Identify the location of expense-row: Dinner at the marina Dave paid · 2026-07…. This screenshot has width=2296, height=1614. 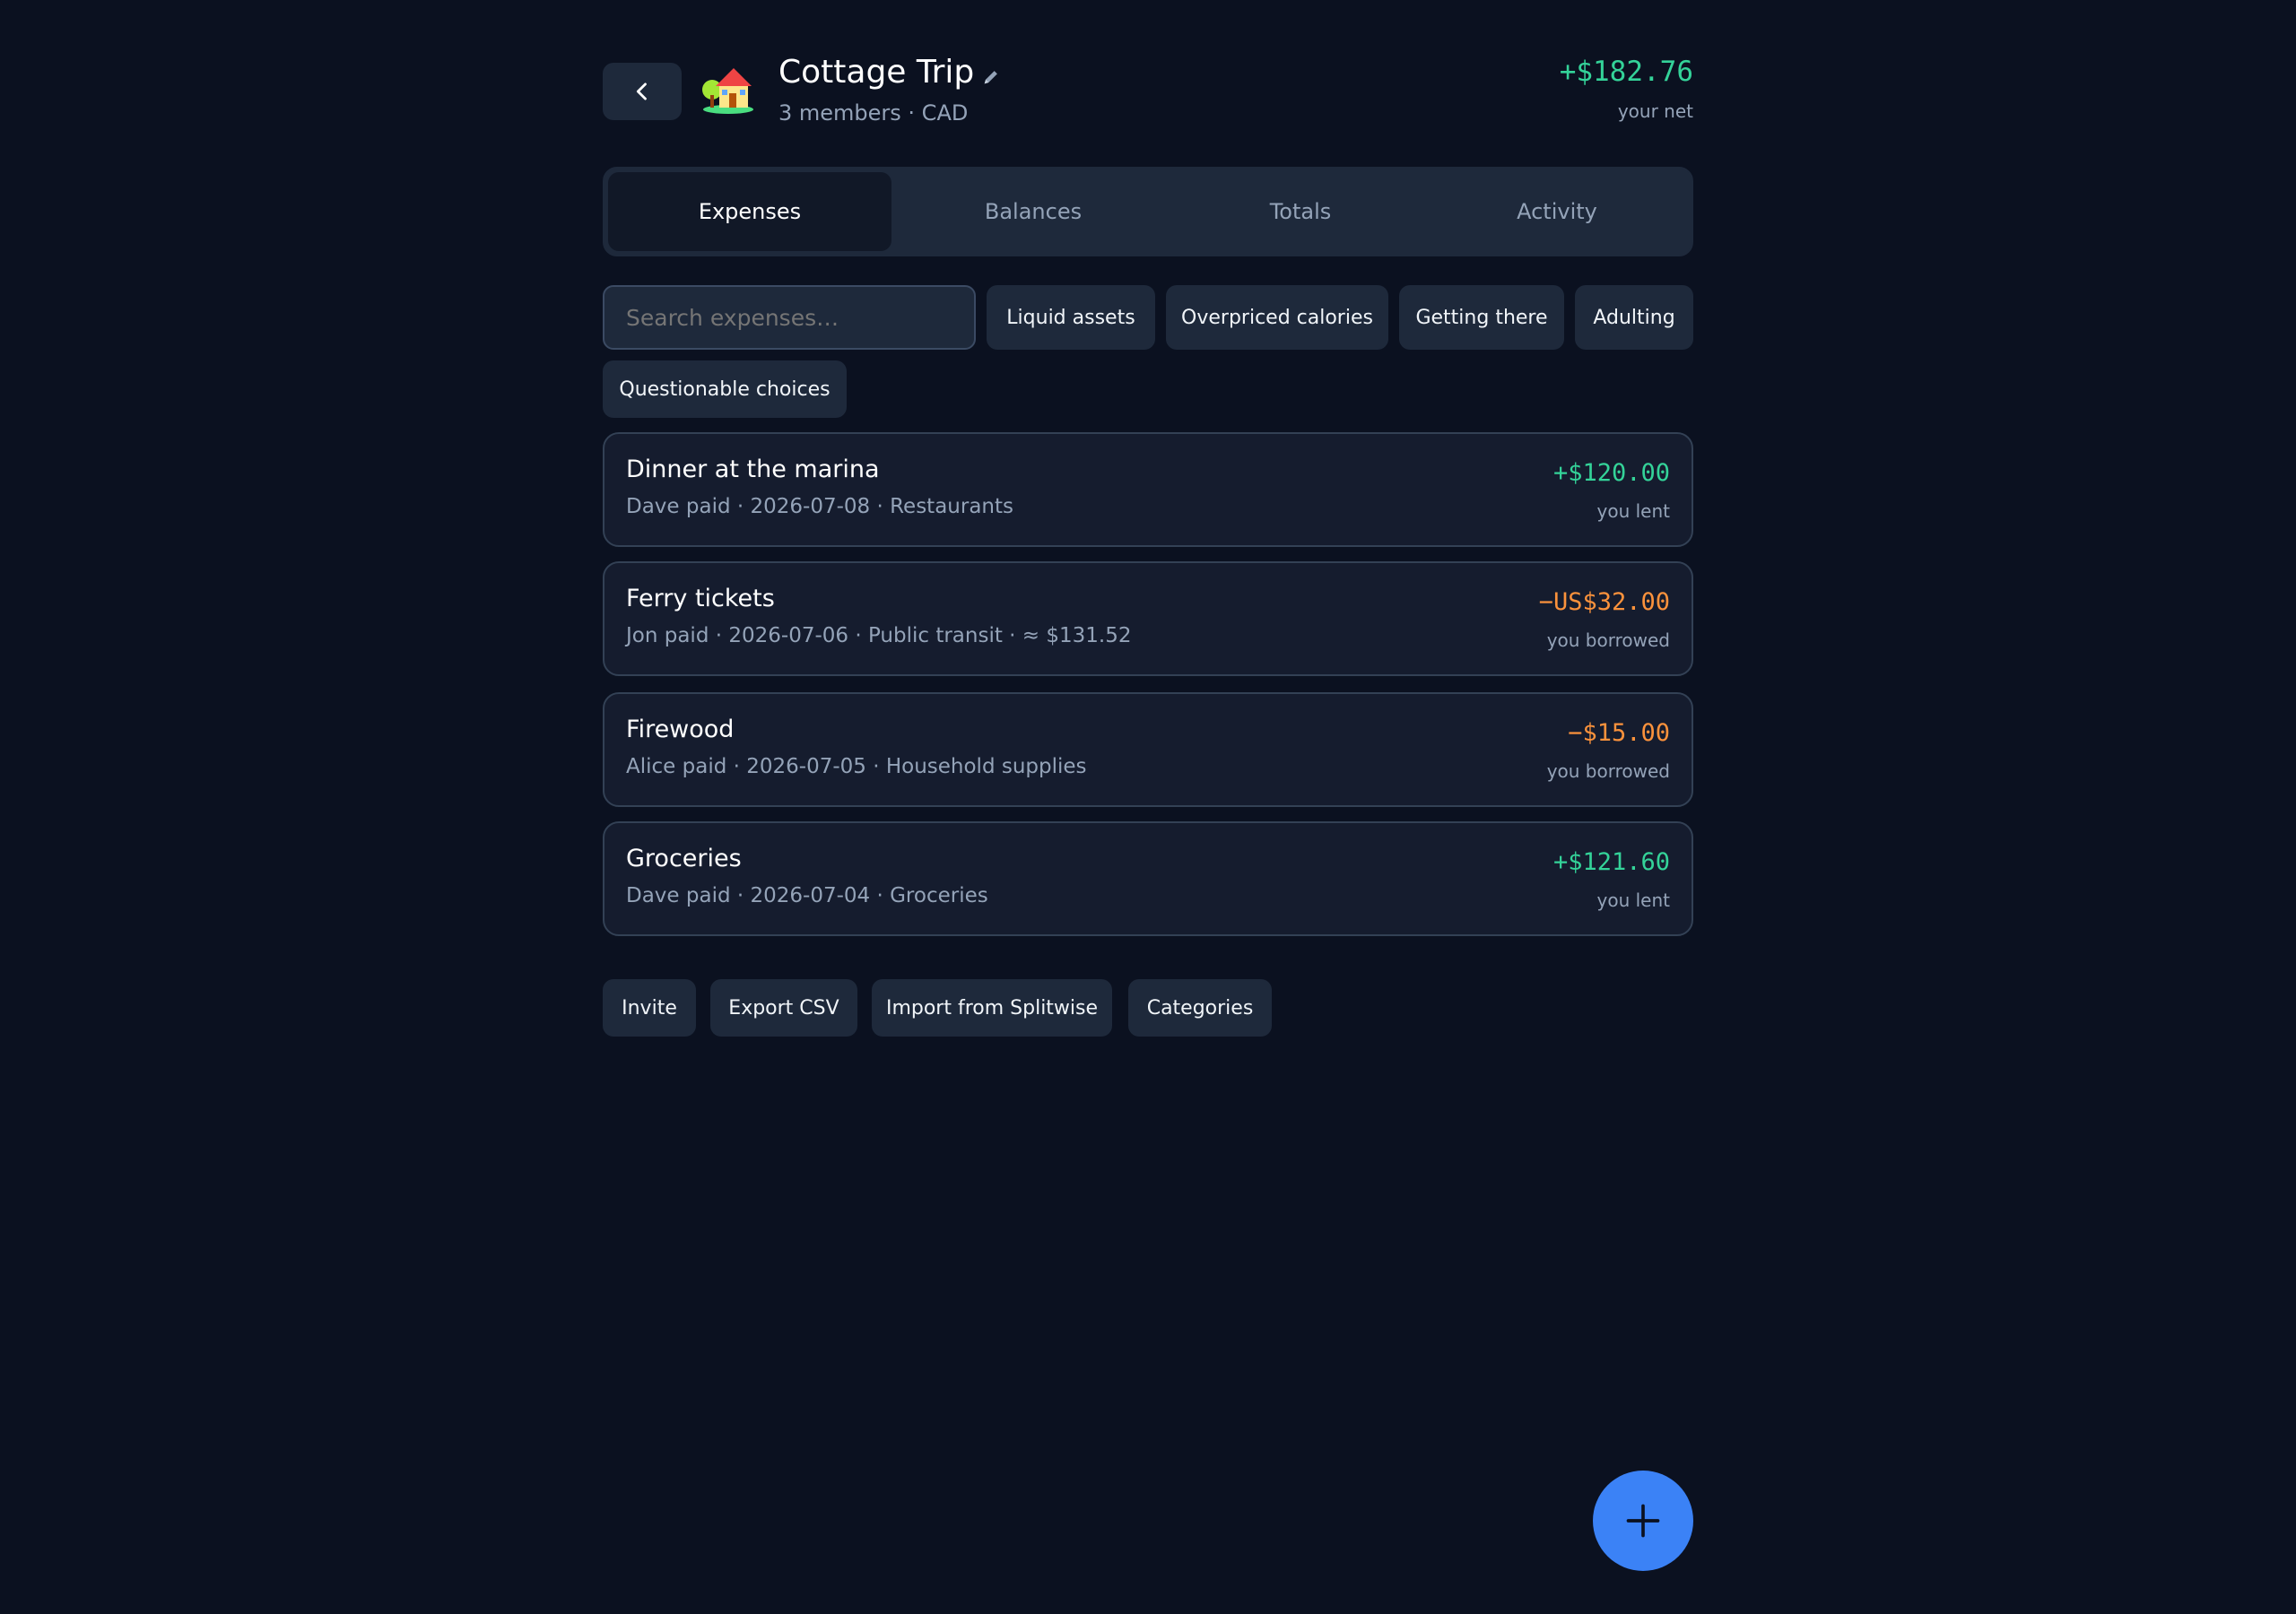
(1148, 489).